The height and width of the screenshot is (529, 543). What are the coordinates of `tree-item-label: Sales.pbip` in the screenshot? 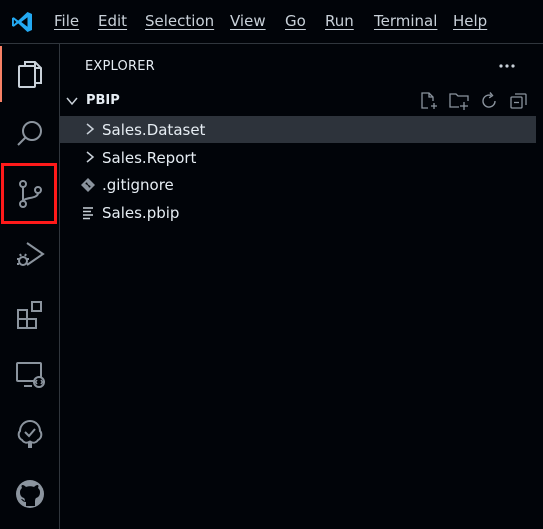 It's located at (141, 213).